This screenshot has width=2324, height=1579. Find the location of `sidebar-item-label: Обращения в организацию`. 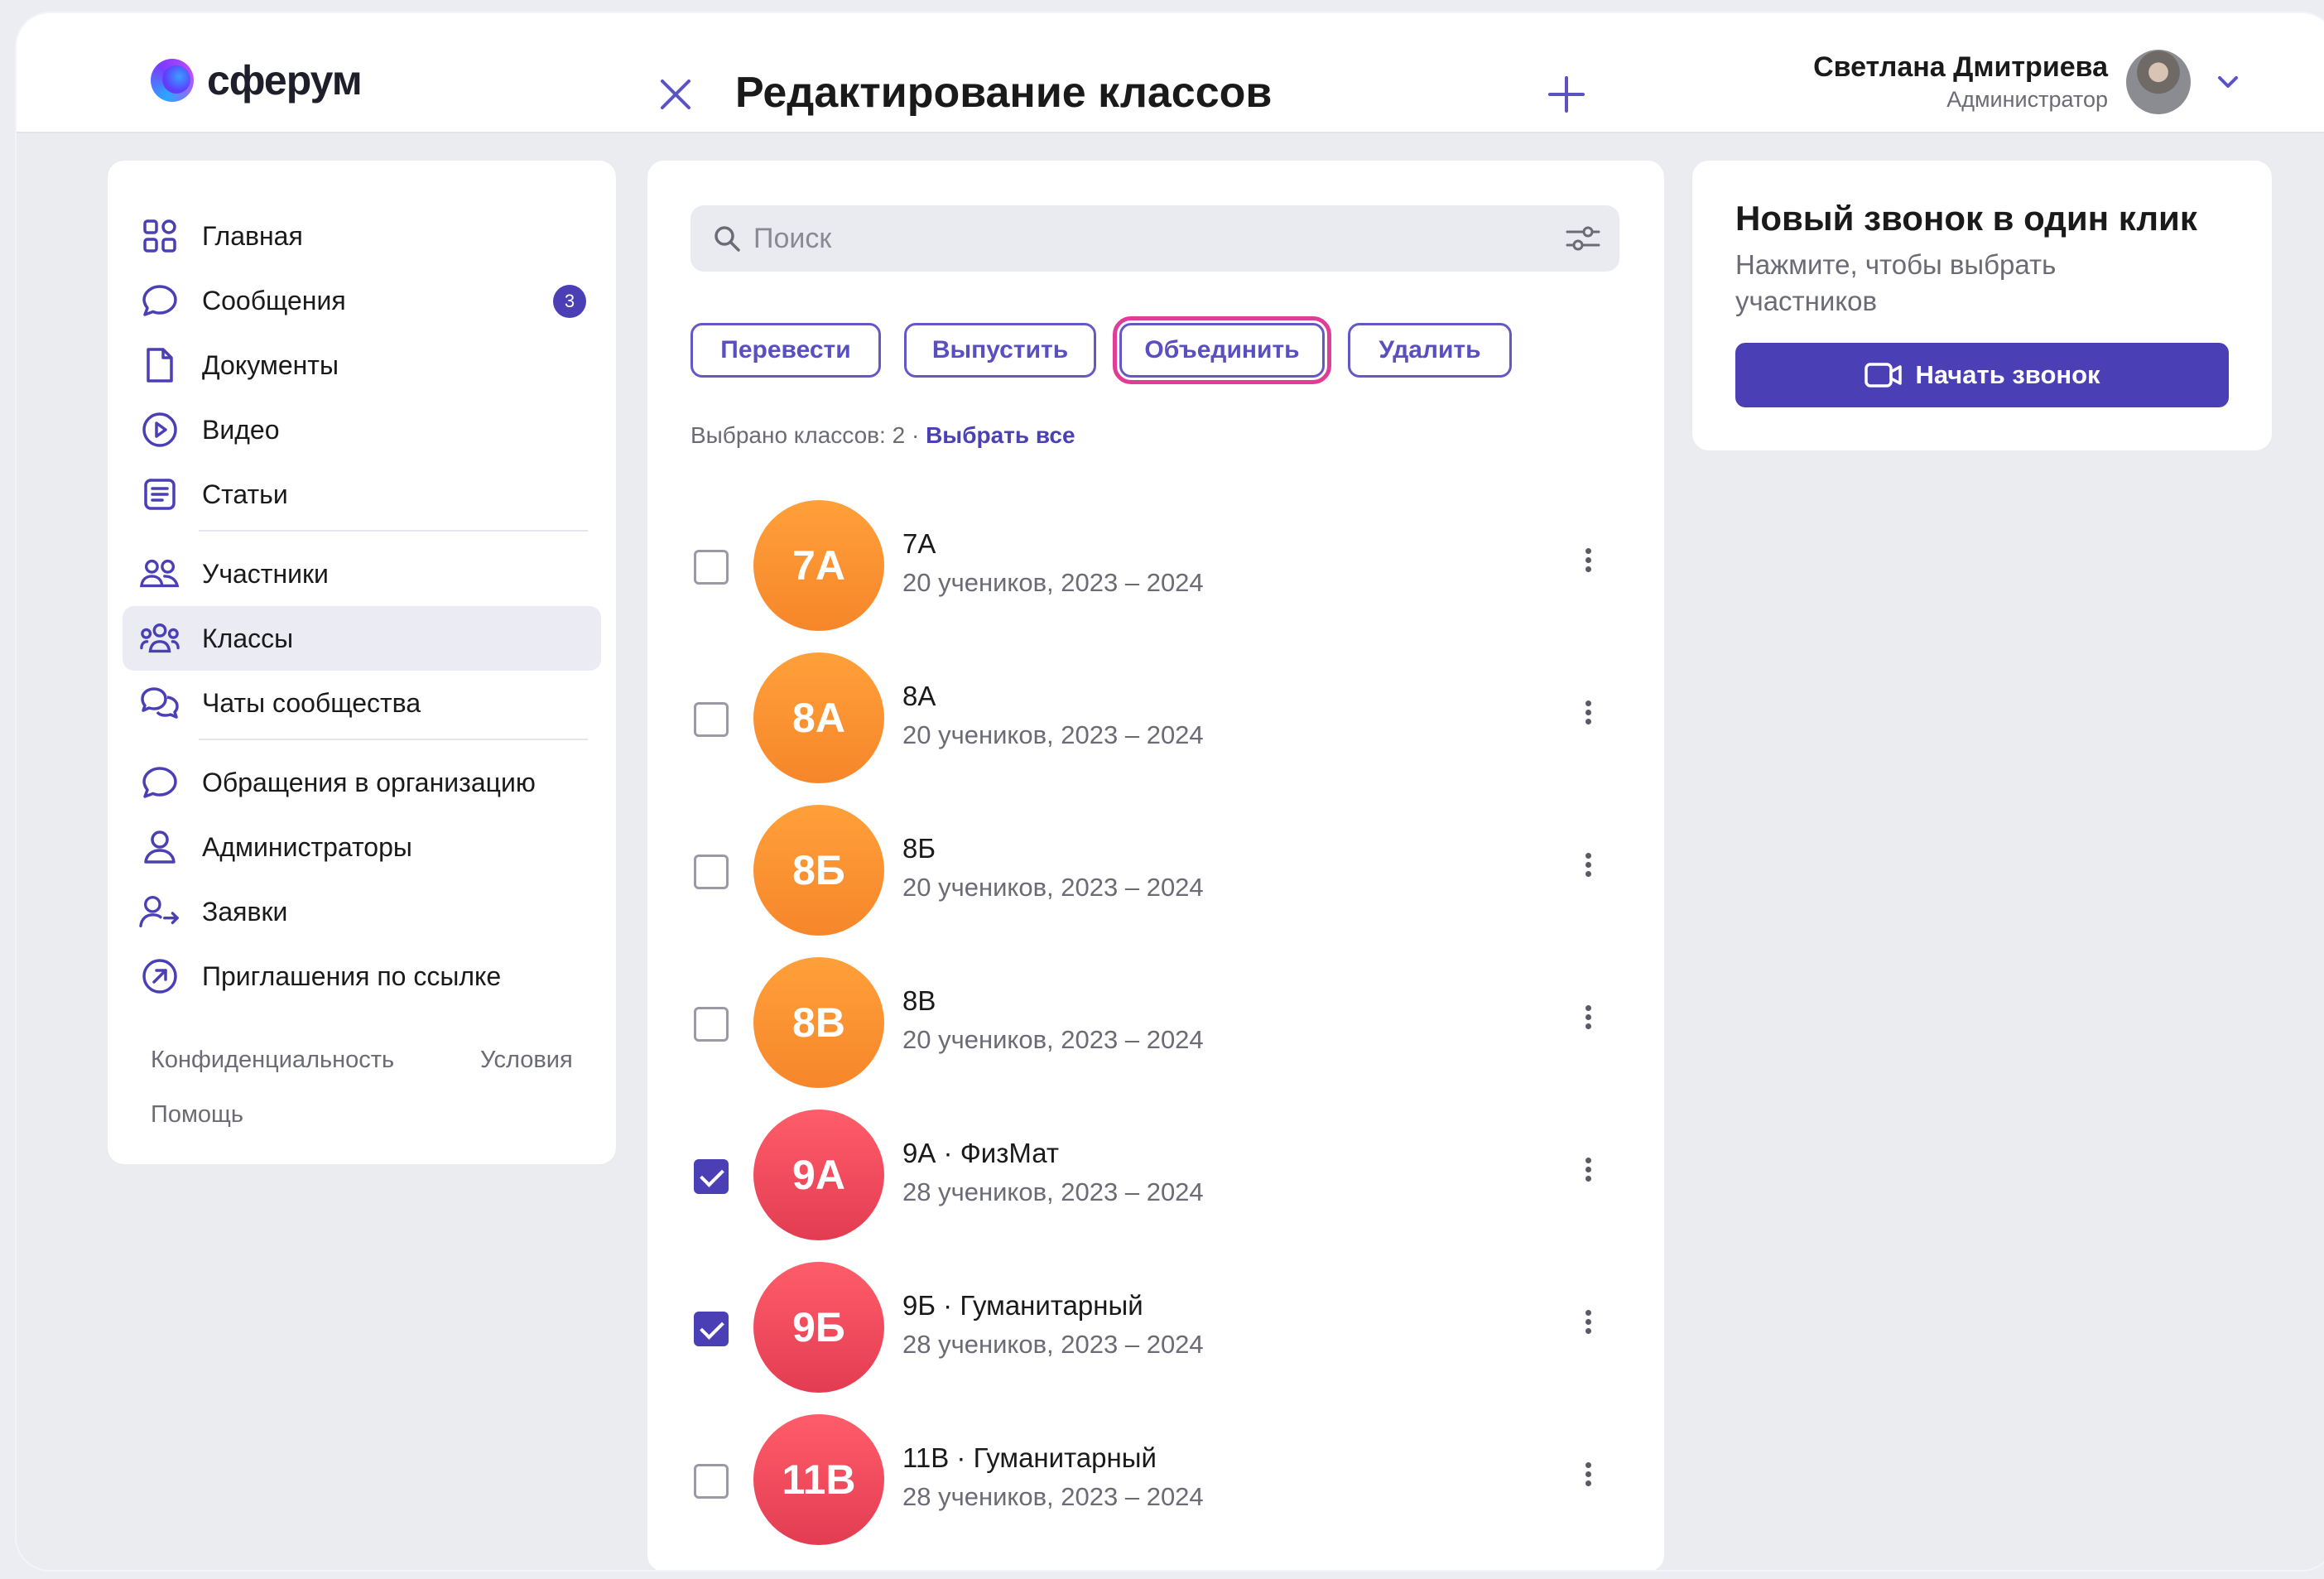

sidebar-item-label: Обращения в организацию is located at coordinates (369, 782).